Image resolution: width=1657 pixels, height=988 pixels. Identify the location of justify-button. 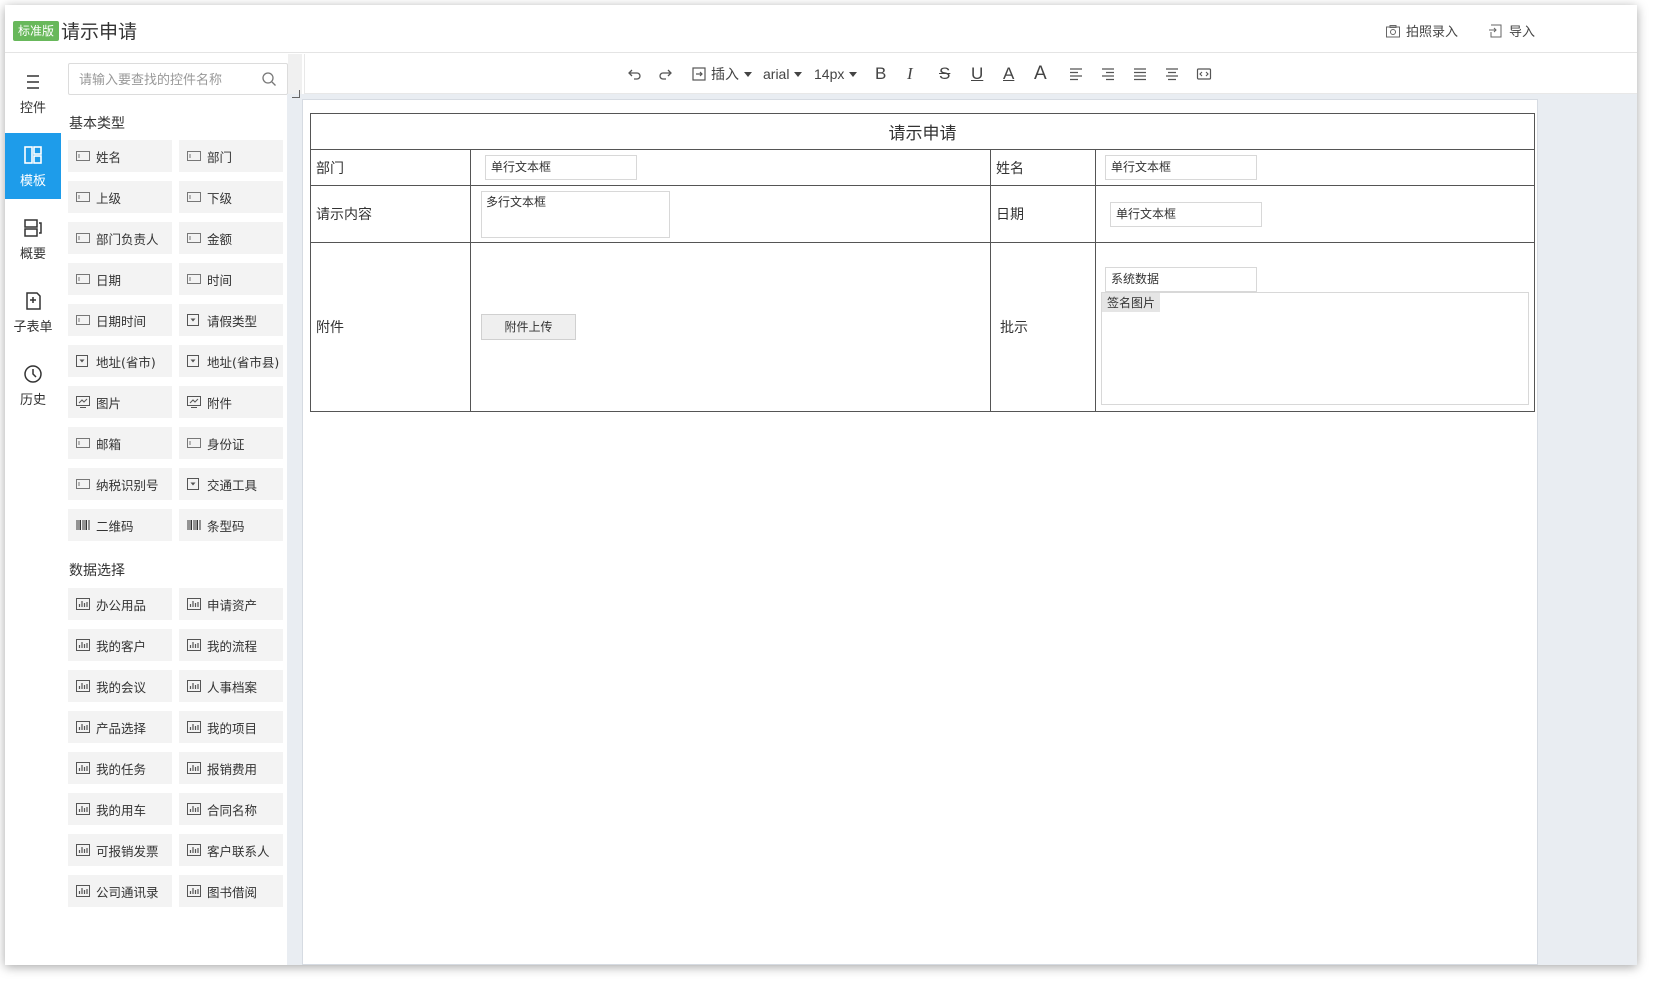
(1140, 74).